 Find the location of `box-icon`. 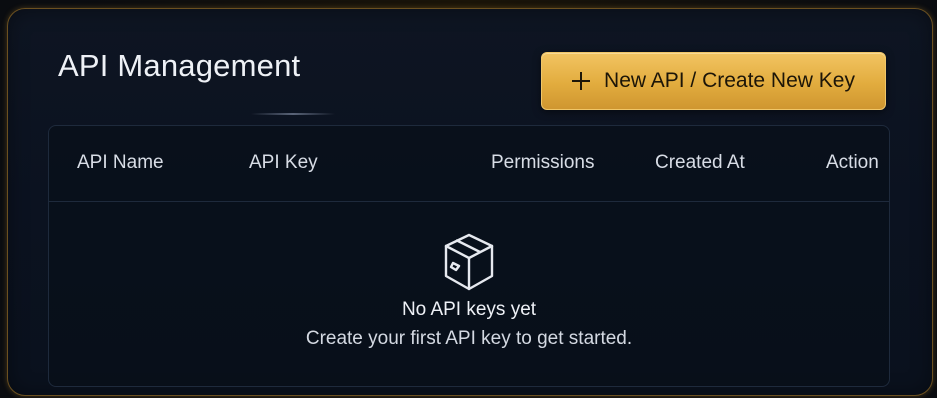

box-icon is located at coordinates (469, 262).